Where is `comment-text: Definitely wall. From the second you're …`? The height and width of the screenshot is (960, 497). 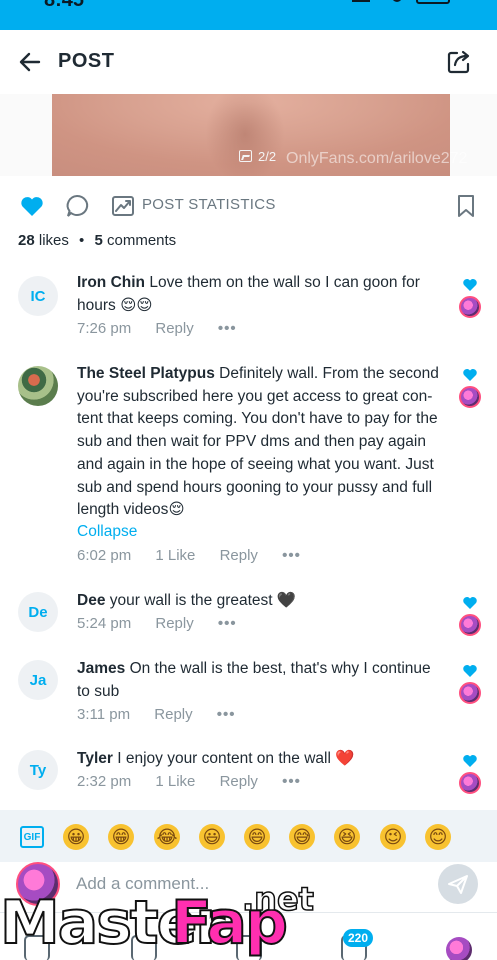
comment-text: Definitely wall. From the second you're … is located at coordinates (258, 442).